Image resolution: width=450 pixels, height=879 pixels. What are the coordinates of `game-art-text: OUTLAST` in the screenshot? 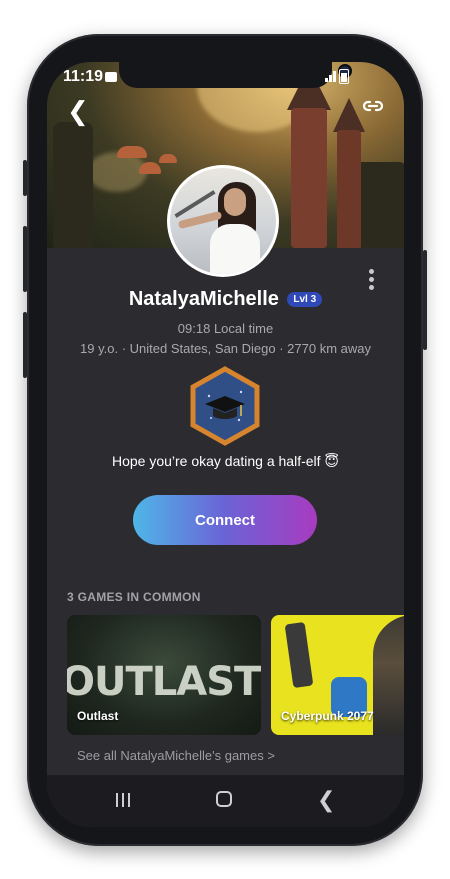 It's located at (164, 682).